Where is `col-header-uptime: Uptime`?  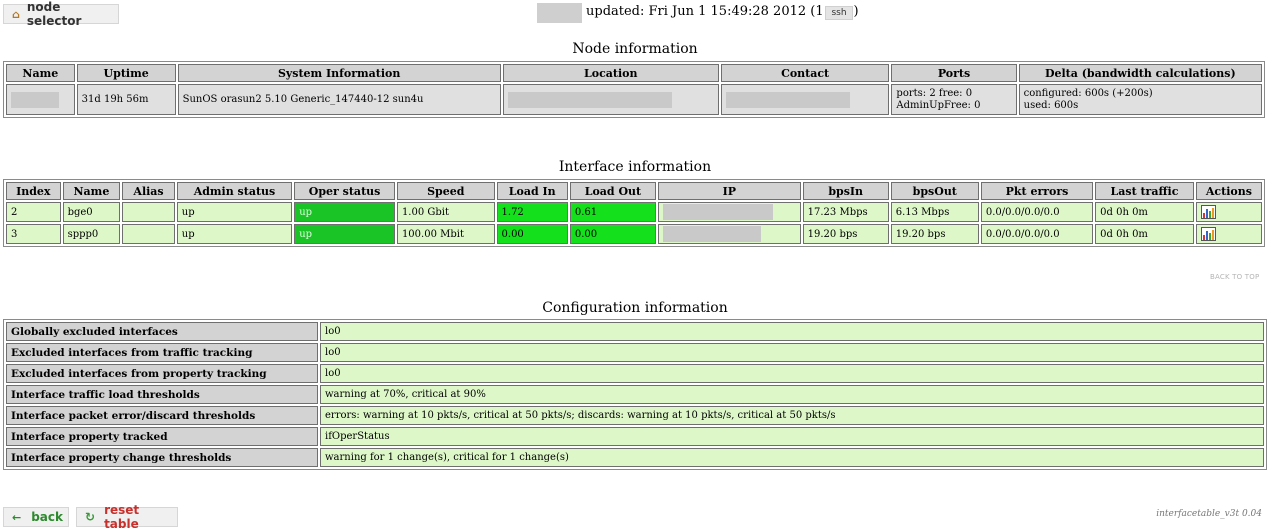
col-header-uptime: Uptime is located at coordinates (126, 73).